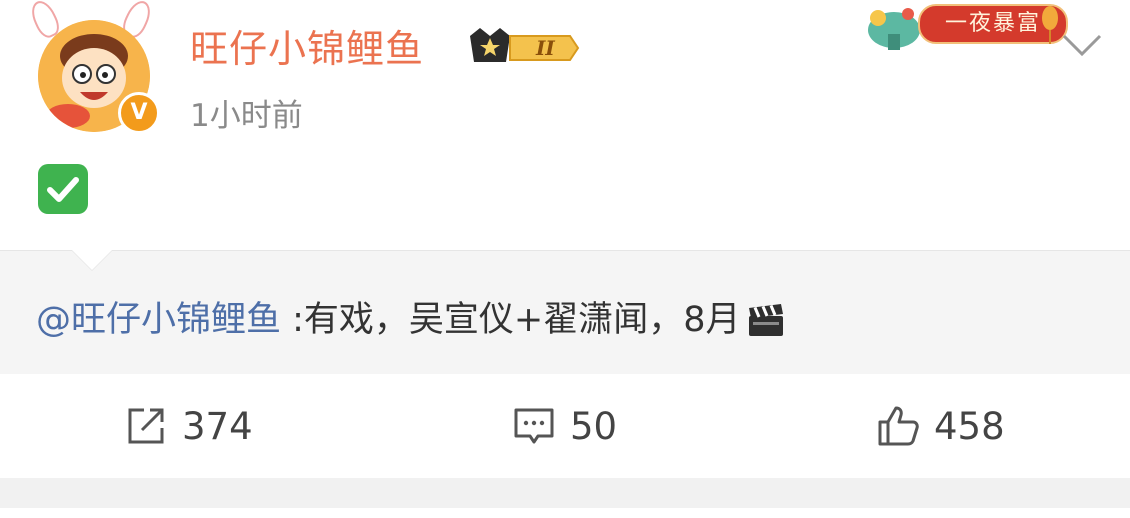 The image size is (1130, 518). Describe the element at coordinates (217, 426) in the screenshot. I see `repost-count: 374` at that location.